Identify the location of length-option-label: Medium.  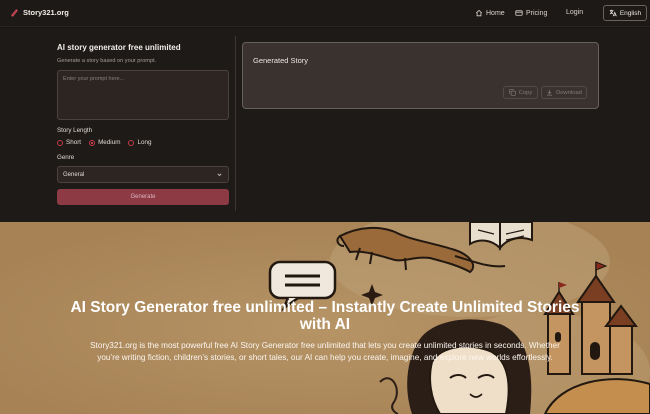
(109, 142).